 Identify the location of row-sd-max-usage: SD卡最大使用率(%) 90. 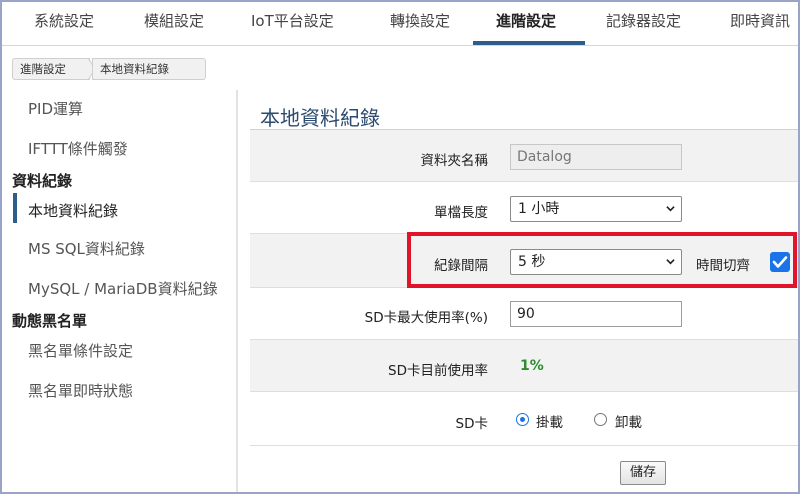
(524, 314).